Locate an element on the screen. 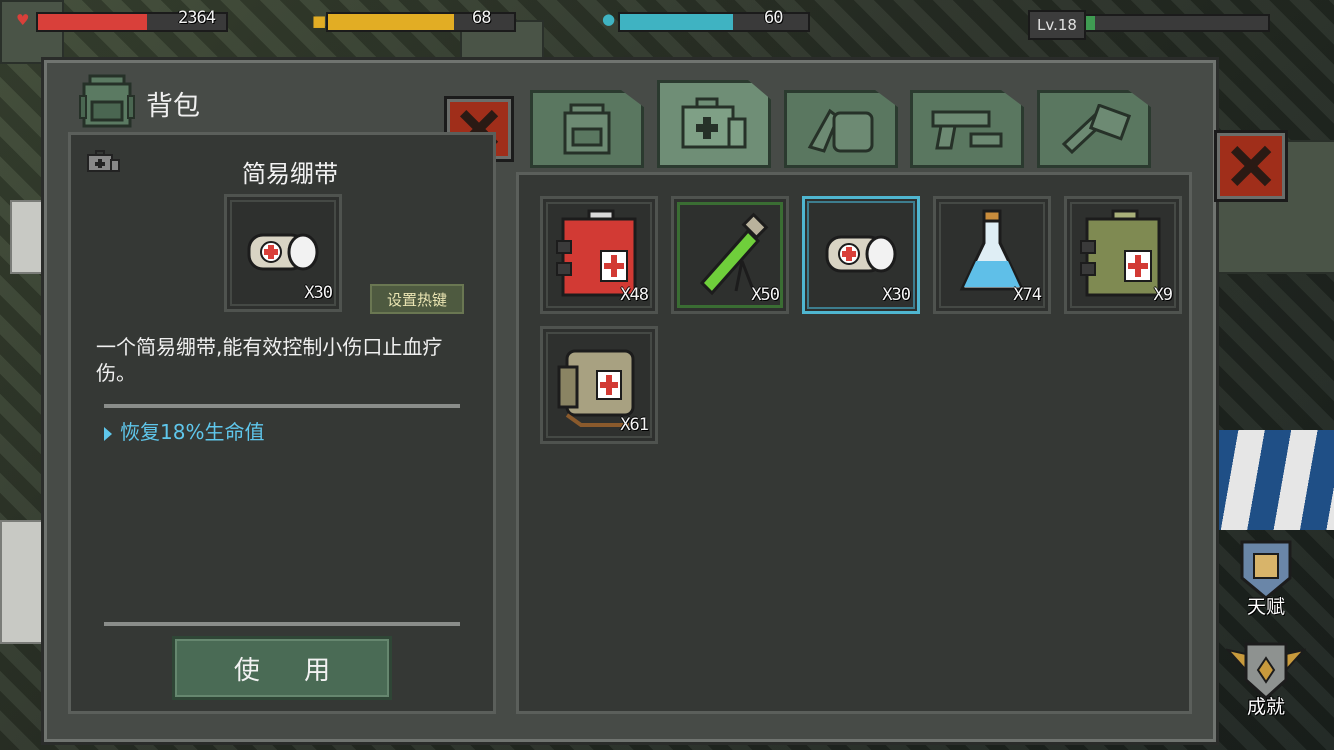 Image resolution: width=1334 pixels, height=750 pixels. item-effect: 恢复18%生命值 is located at coordinates (184, 430).